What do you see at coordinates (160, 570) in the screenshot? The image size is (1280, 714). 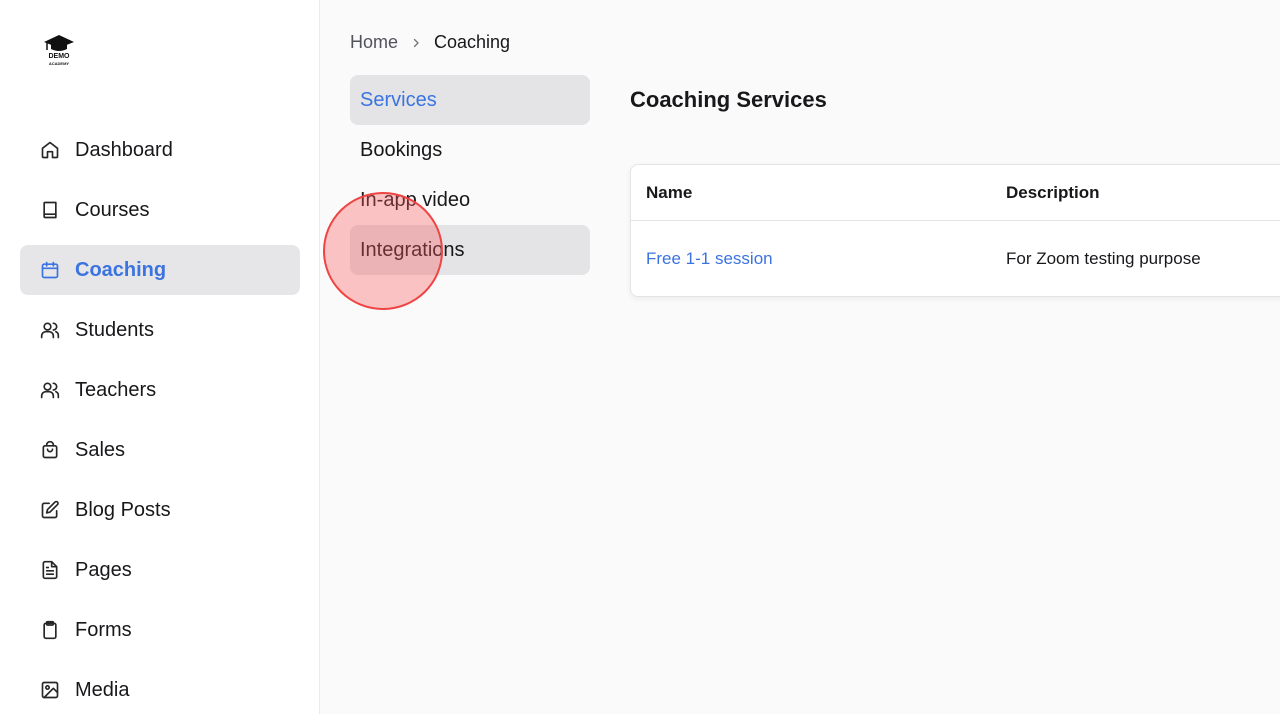 I see `sidebar-item-pages: Pages` at bounding box center [160, 570].